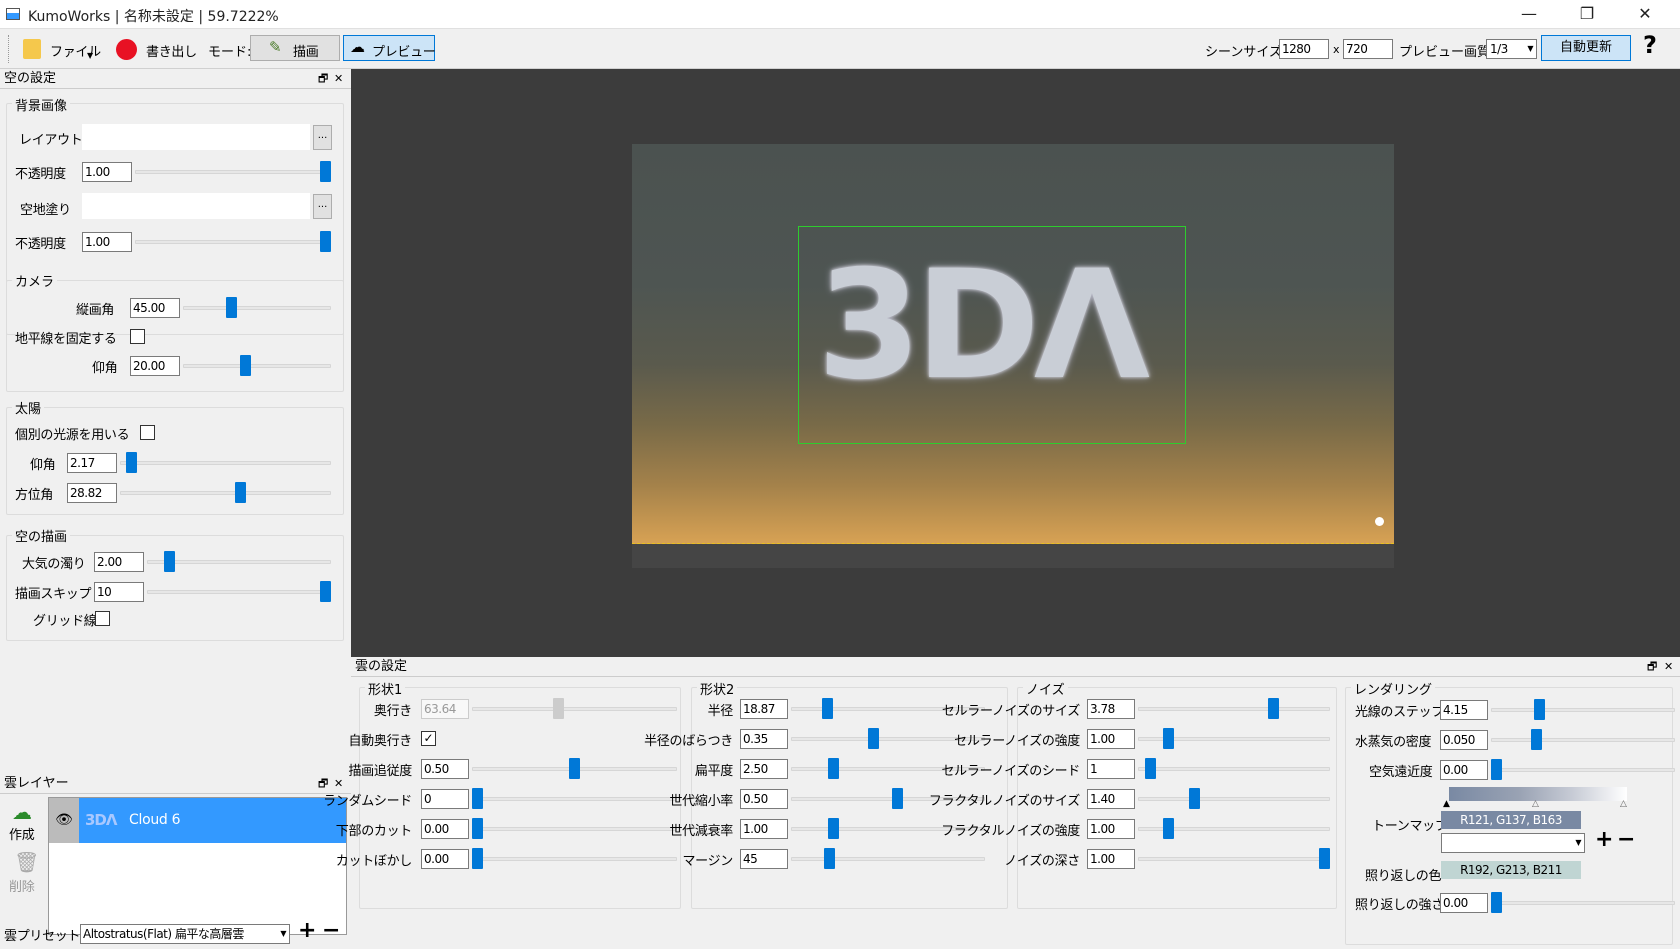 Image resolution: width=1680 pixels, height=949 pixels. I want to click on minimize-button: —, so click(1529, 14).